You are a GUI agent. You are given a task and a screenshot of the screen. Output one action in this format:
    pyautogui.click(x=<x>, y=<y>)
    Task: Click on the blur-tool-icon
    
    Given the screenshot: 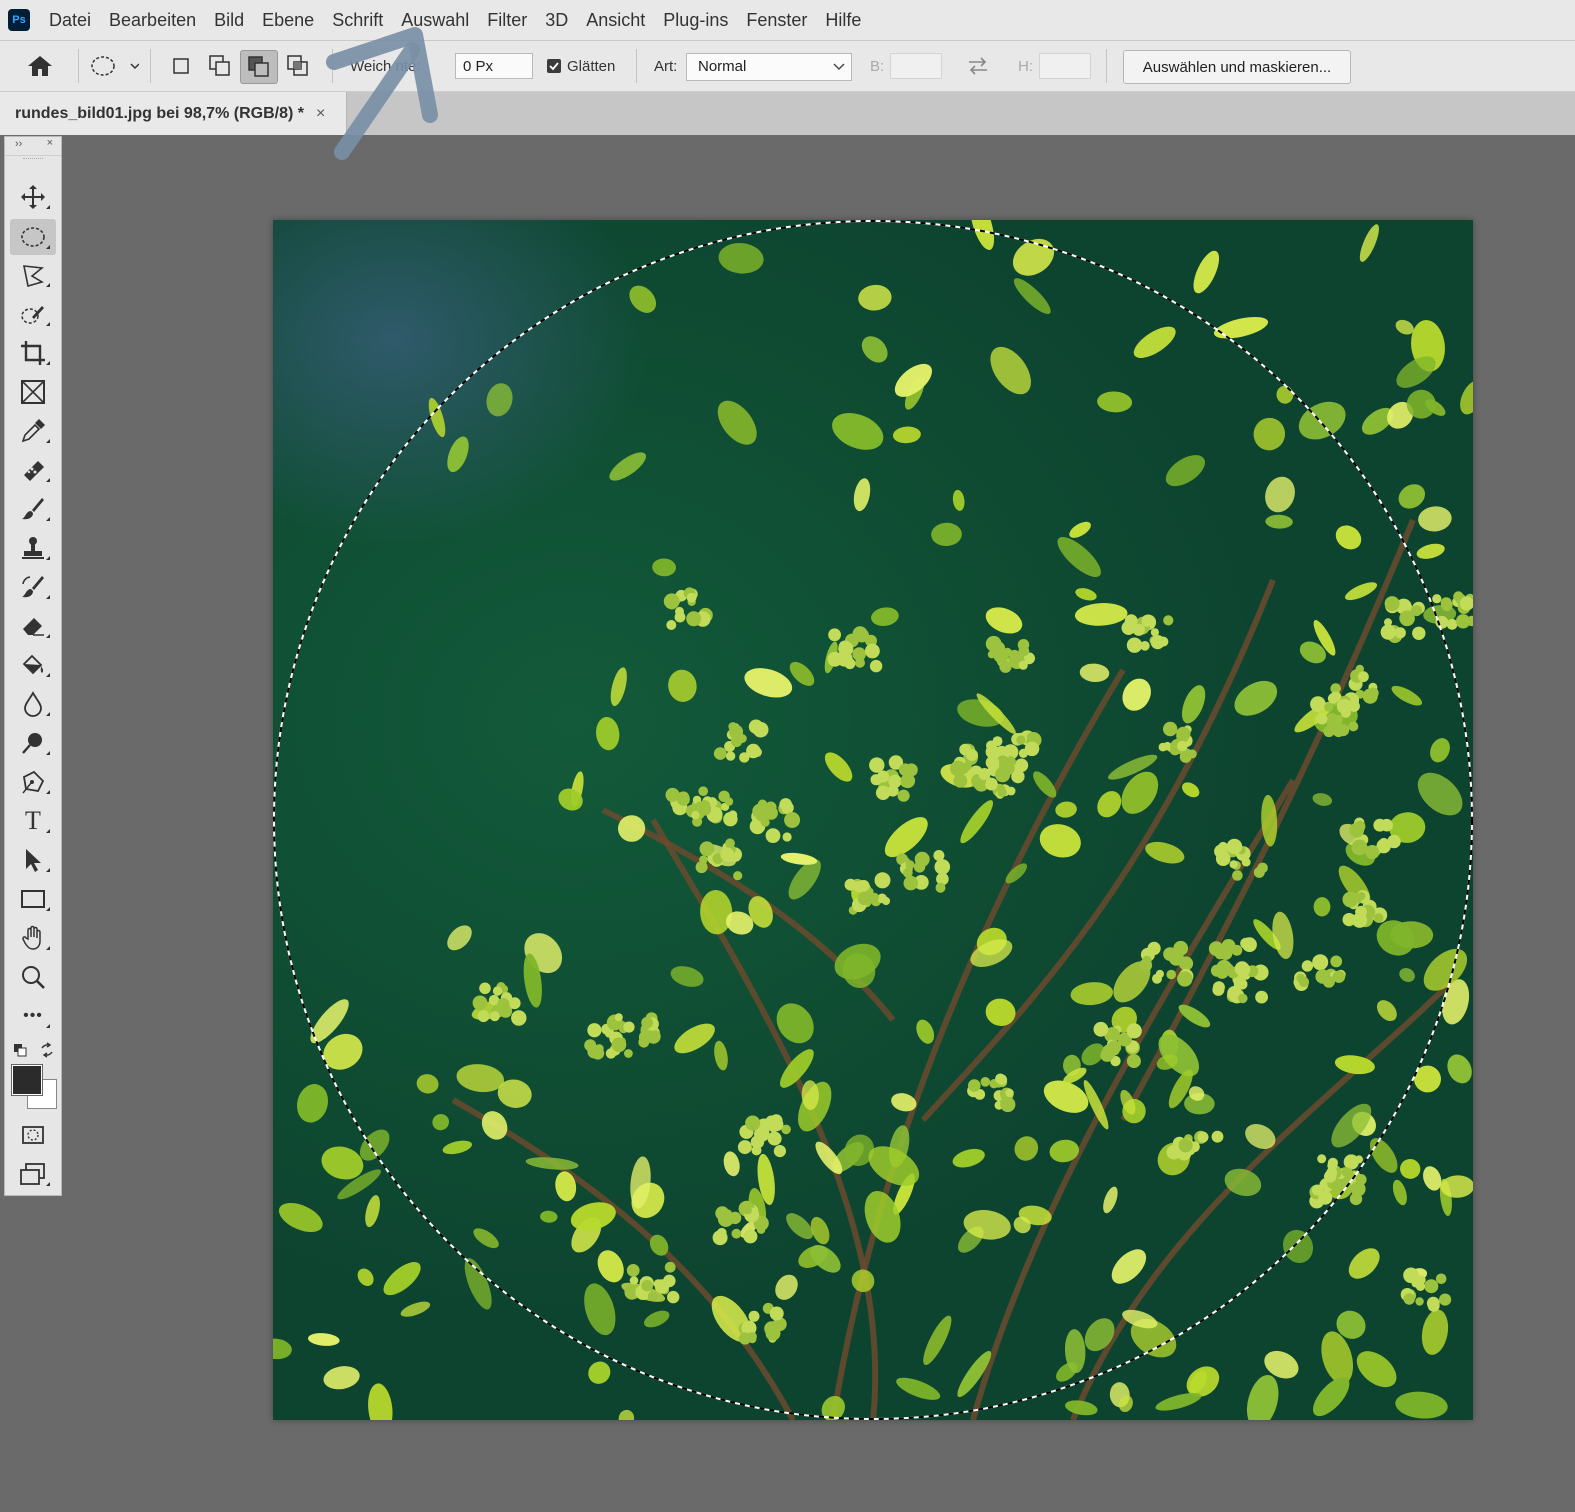 What is the action you would take?
    pyautogui.click(x=33, y=704)
    